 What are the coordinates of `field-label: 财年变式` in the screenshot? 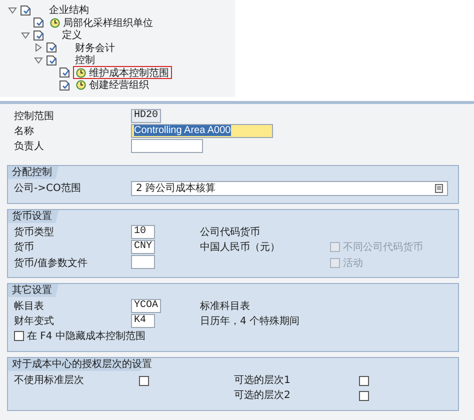 It's located at (34, 321).